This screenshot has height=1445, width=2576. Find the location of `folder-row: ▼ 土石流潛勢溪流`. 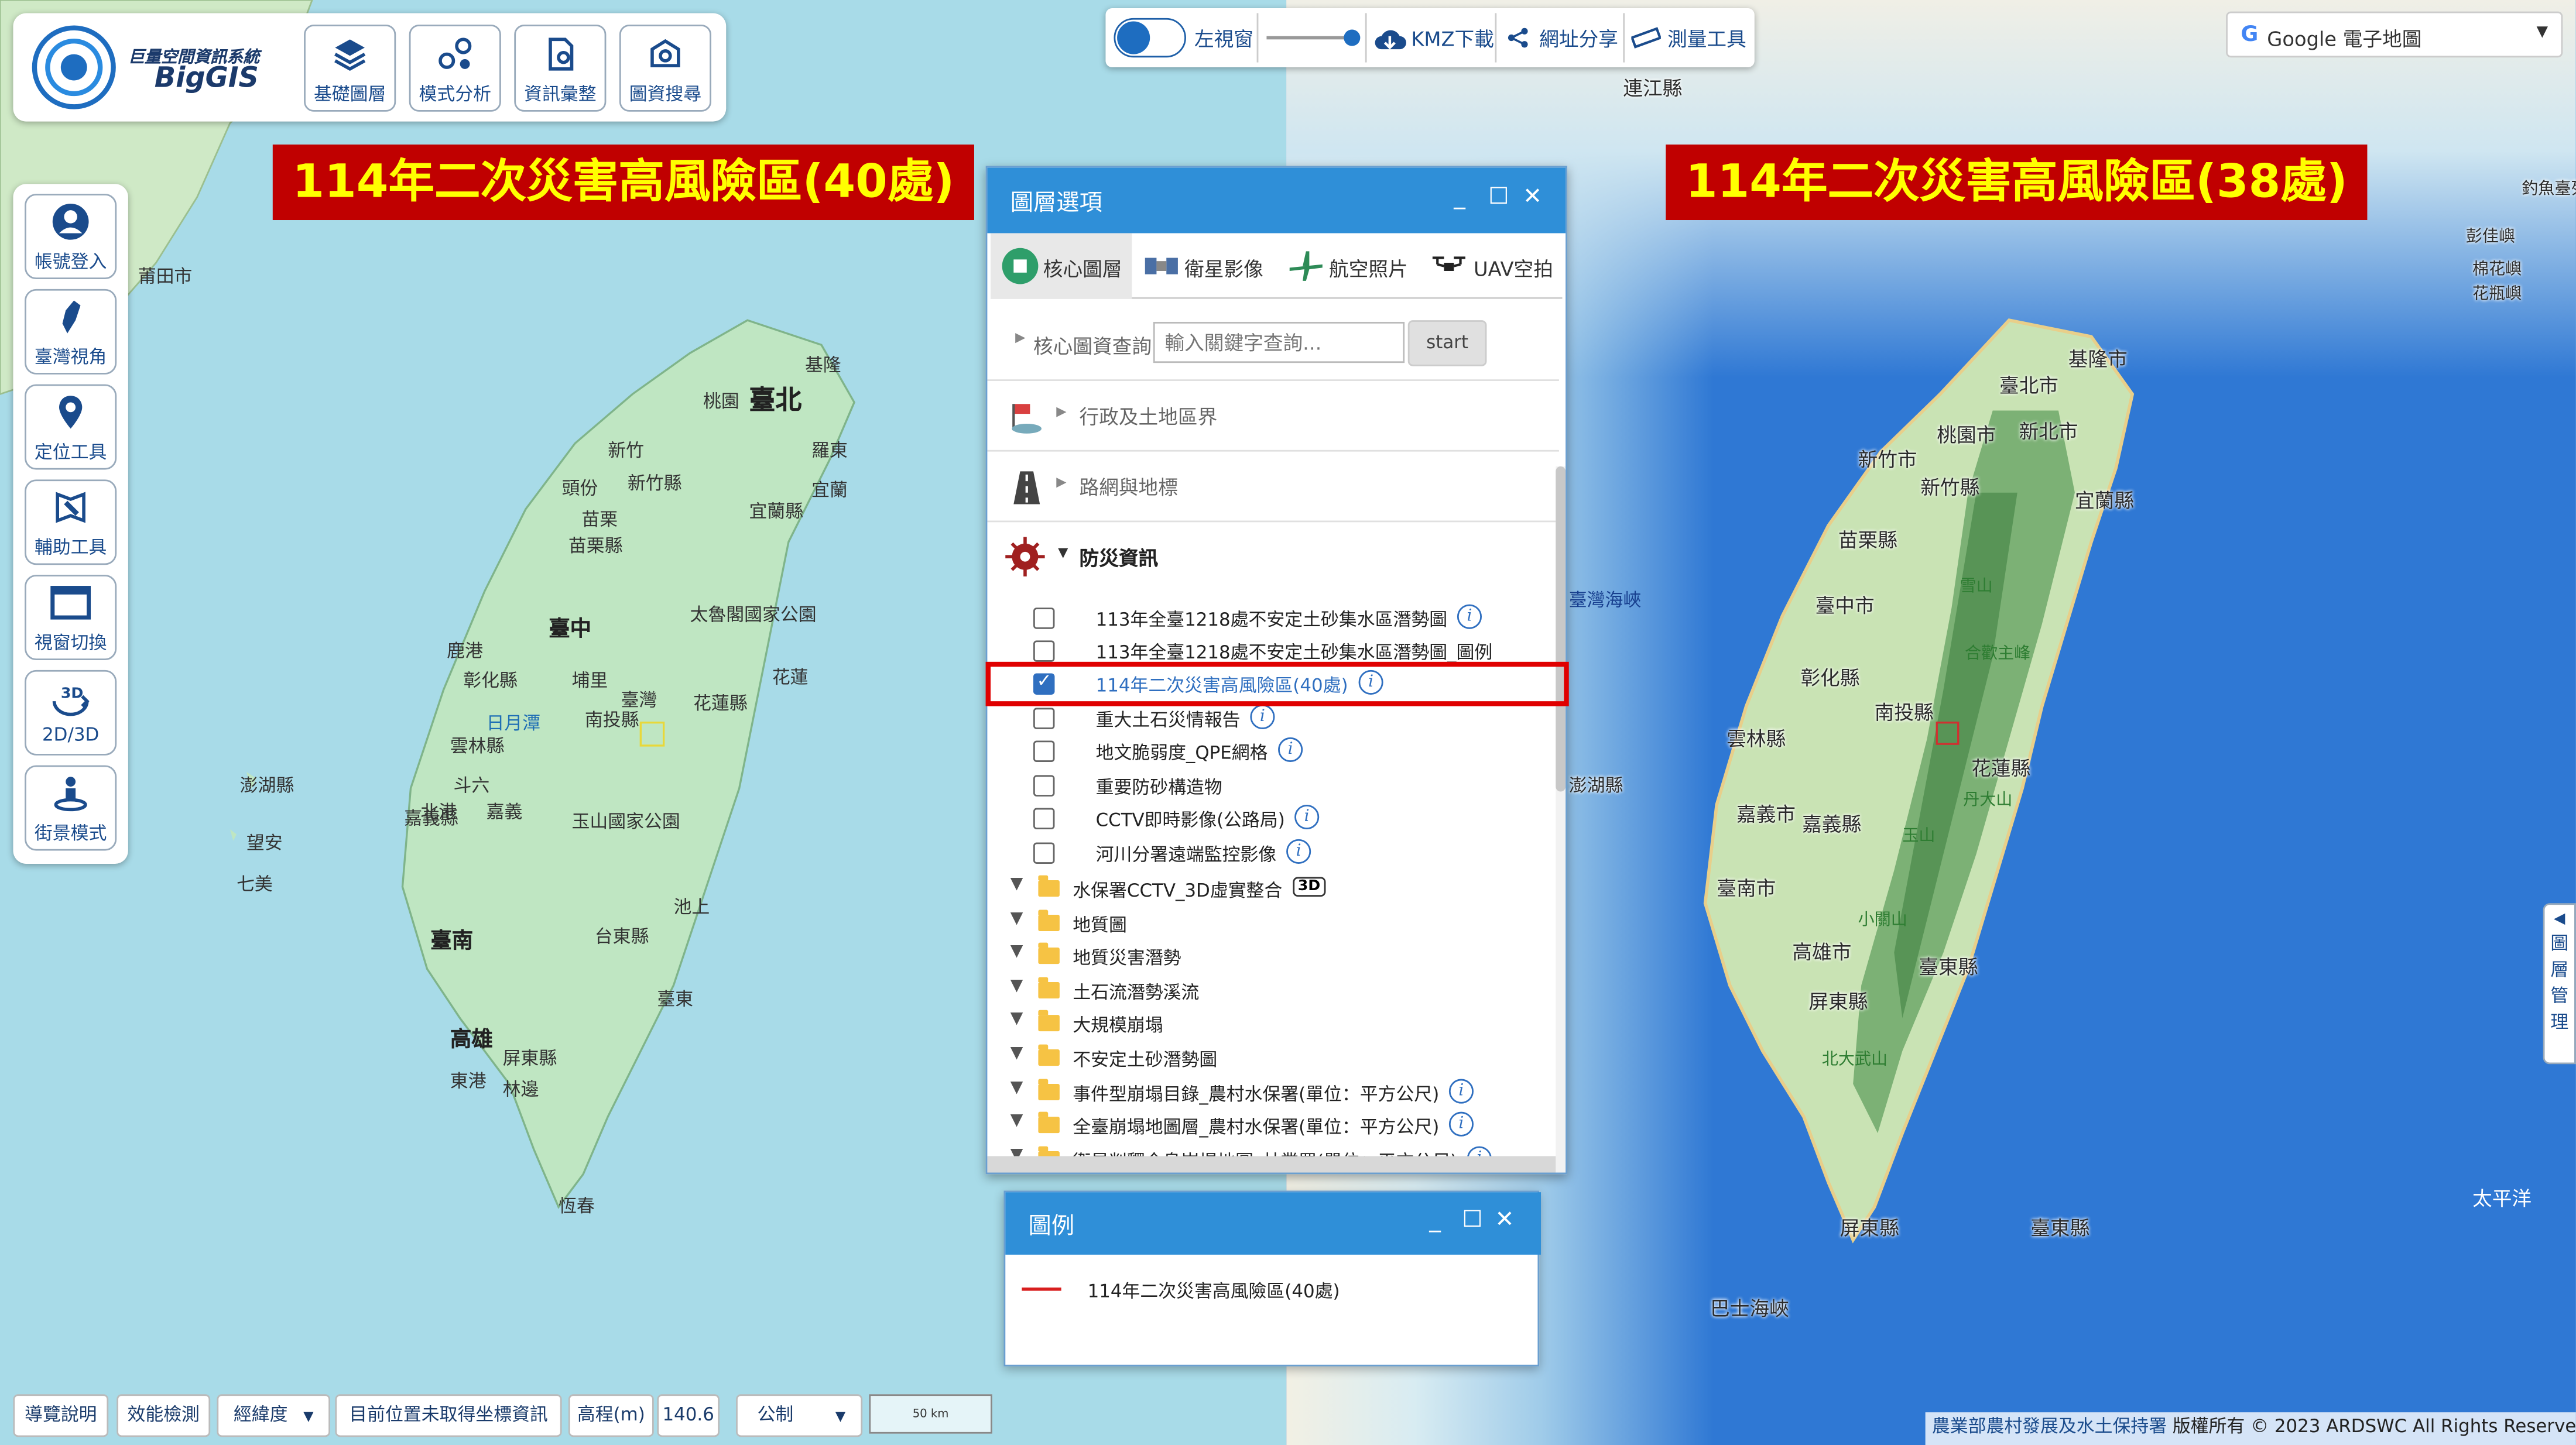

folder-row: ▼ 土石流潛勢溪流 is located at coordinates (1272, 991).